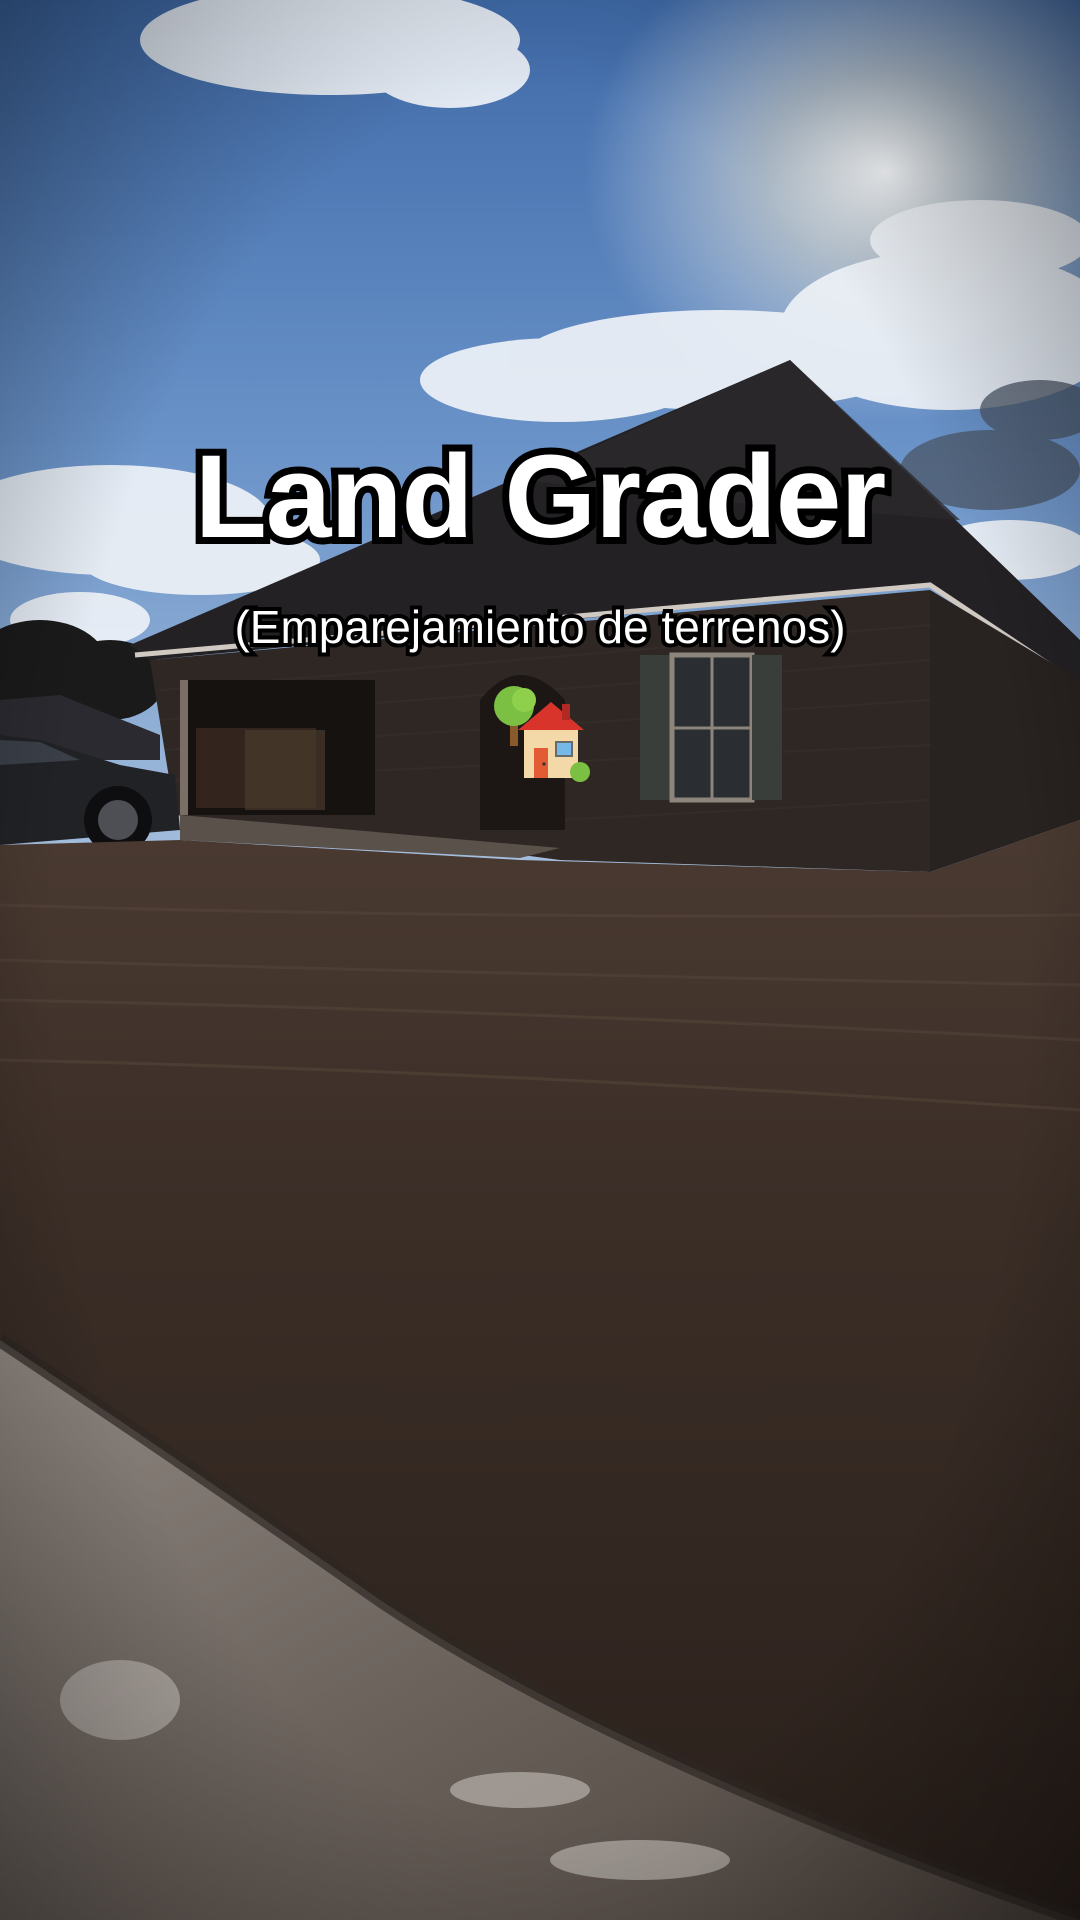  I want to click on house-with-garden-icon, so click(542, 734).